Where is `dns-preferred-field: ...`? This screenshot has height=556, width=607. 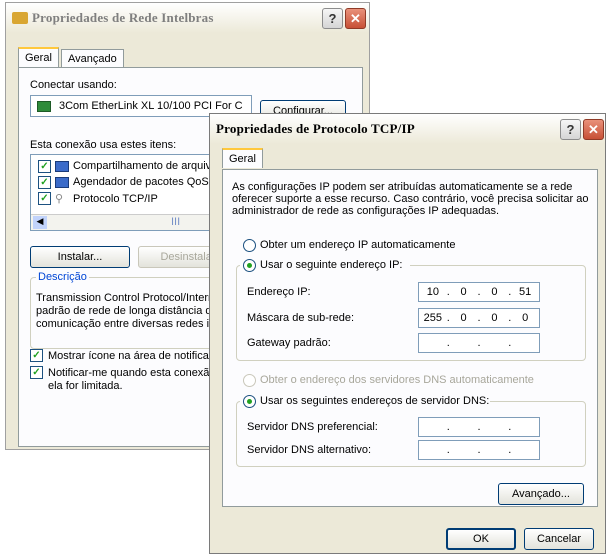
dns-preferred-field: ... is located at coordinates (479, 427).